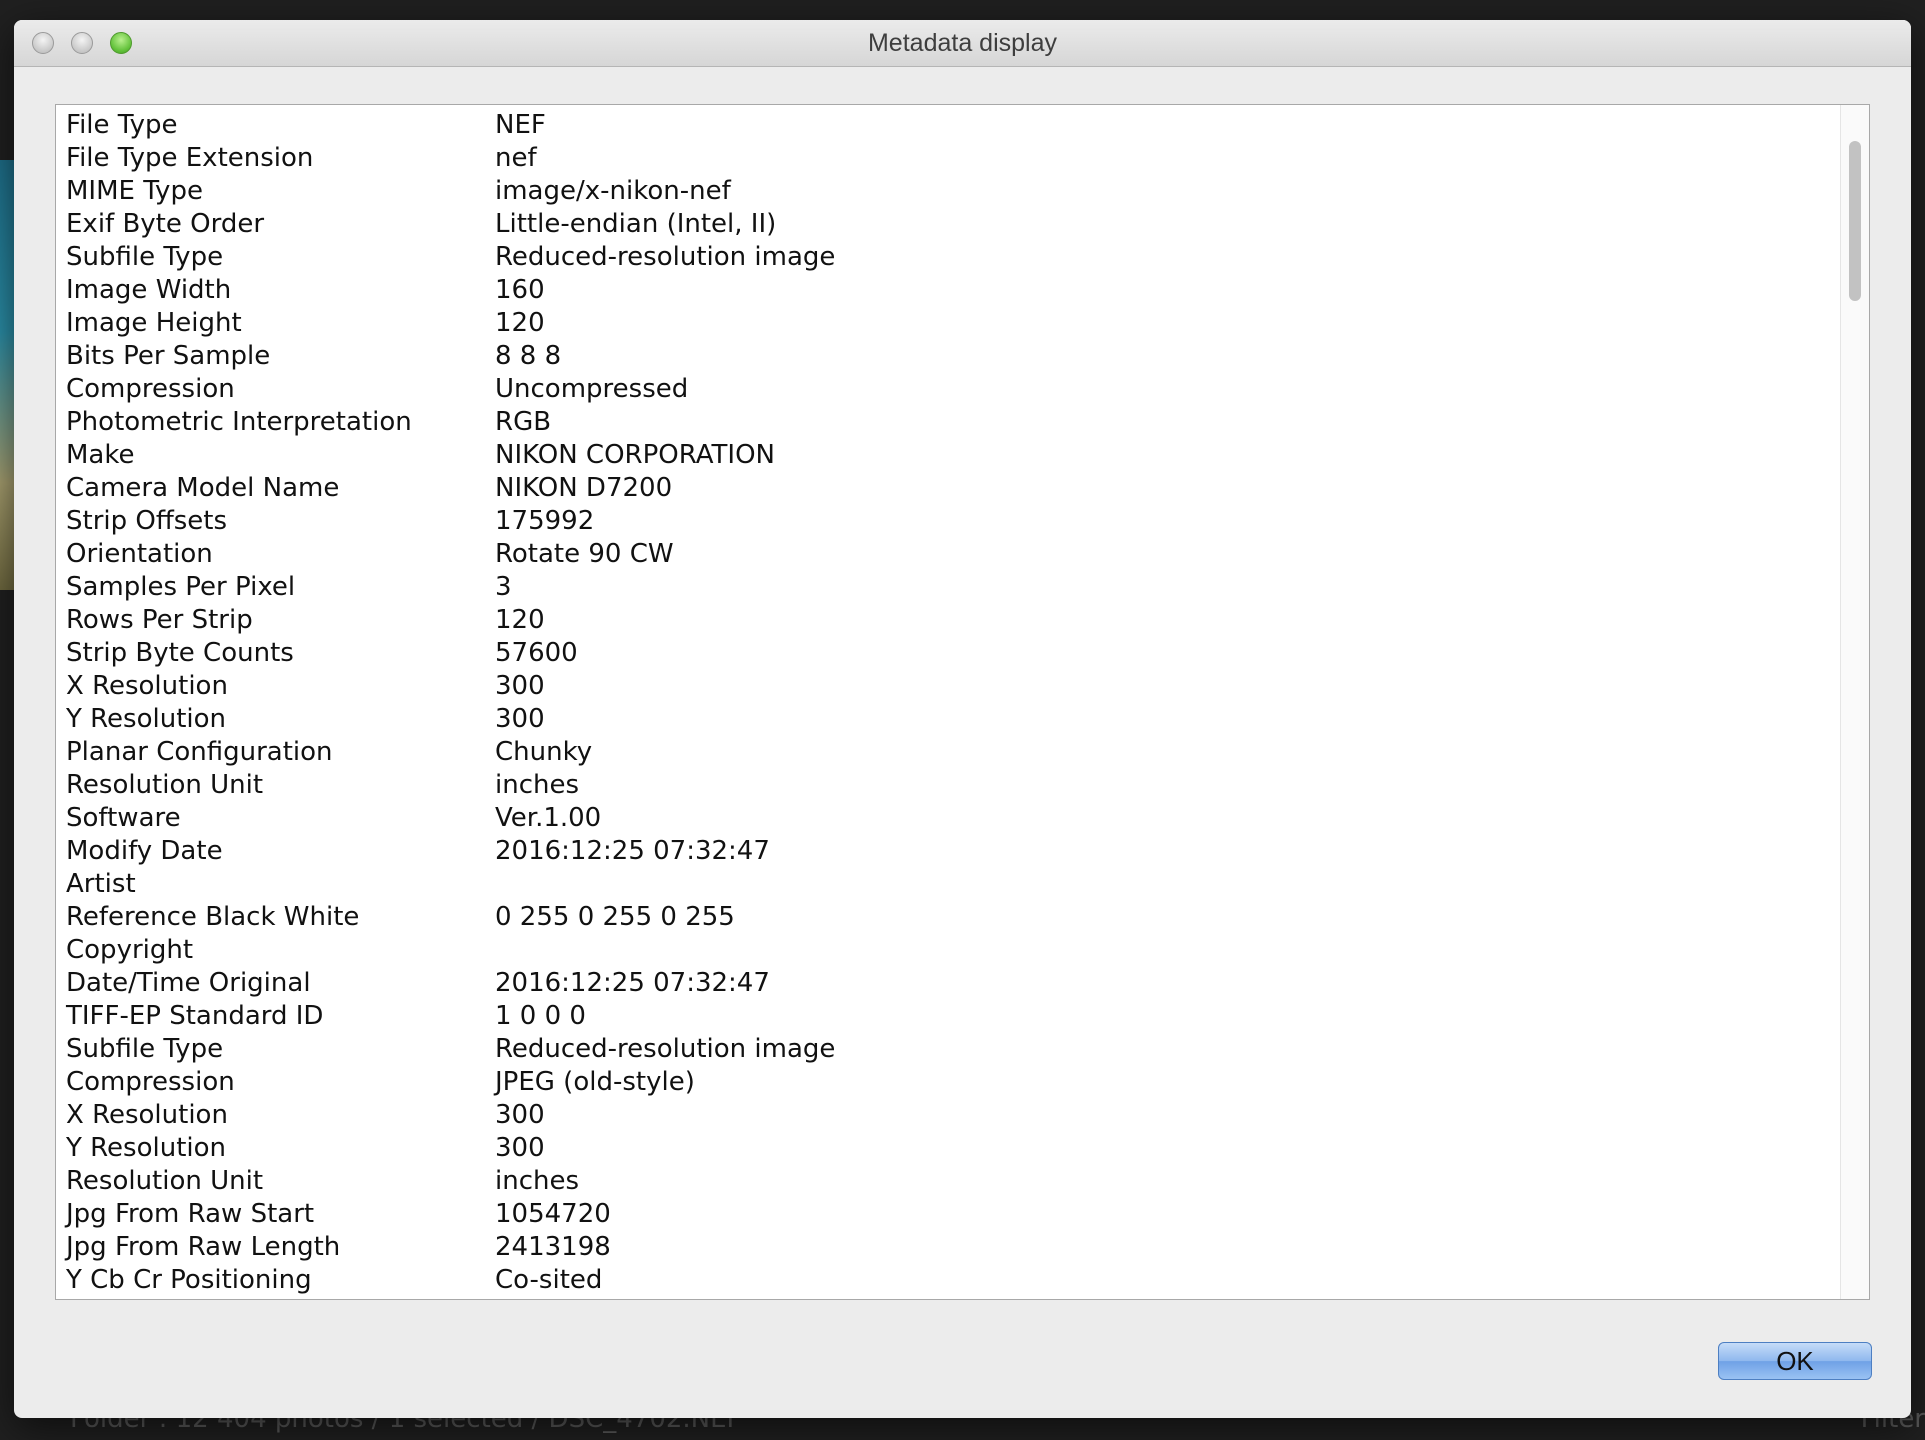  I want to click on metadata-key: Copyright, so click(130, 950).